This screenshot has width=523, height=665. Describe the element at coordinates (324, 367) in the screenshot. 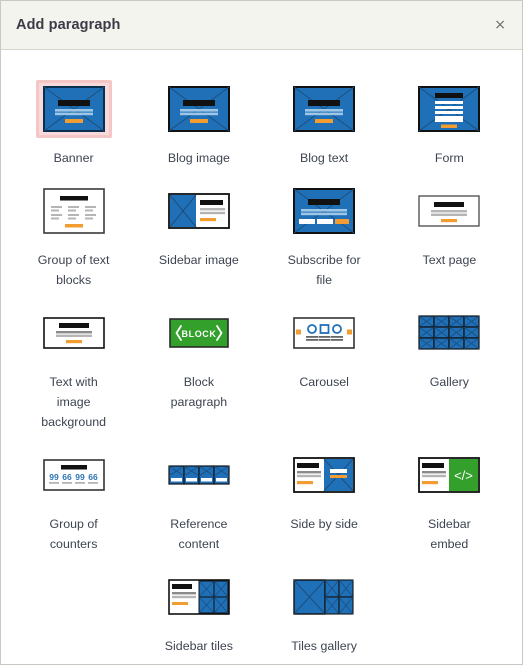

I see `paragraph-type-carousel: Carousel` at that location.